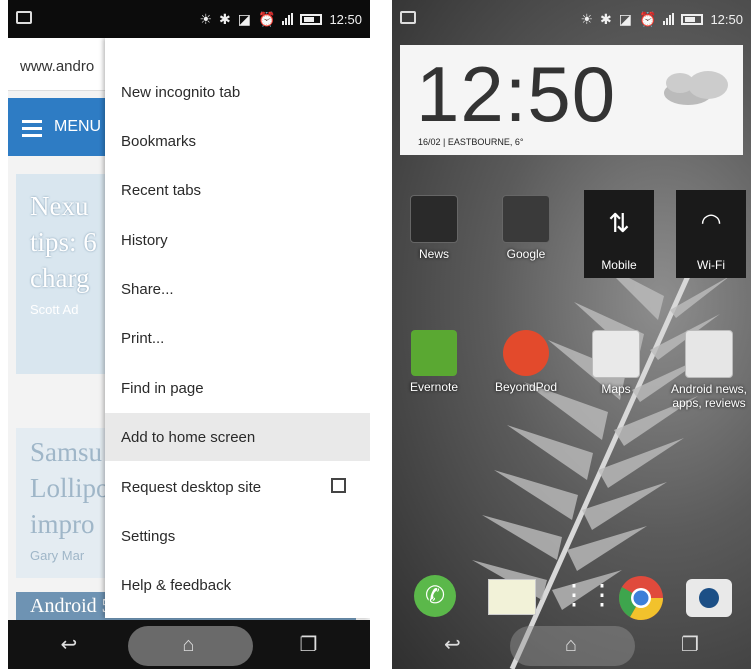 Image resolution: width=751 pixels, height=669 pixels. What do you see at coordinates (434, 353) in the screenshot?
I see `evernote-icon` at bounding box center [434, 353].